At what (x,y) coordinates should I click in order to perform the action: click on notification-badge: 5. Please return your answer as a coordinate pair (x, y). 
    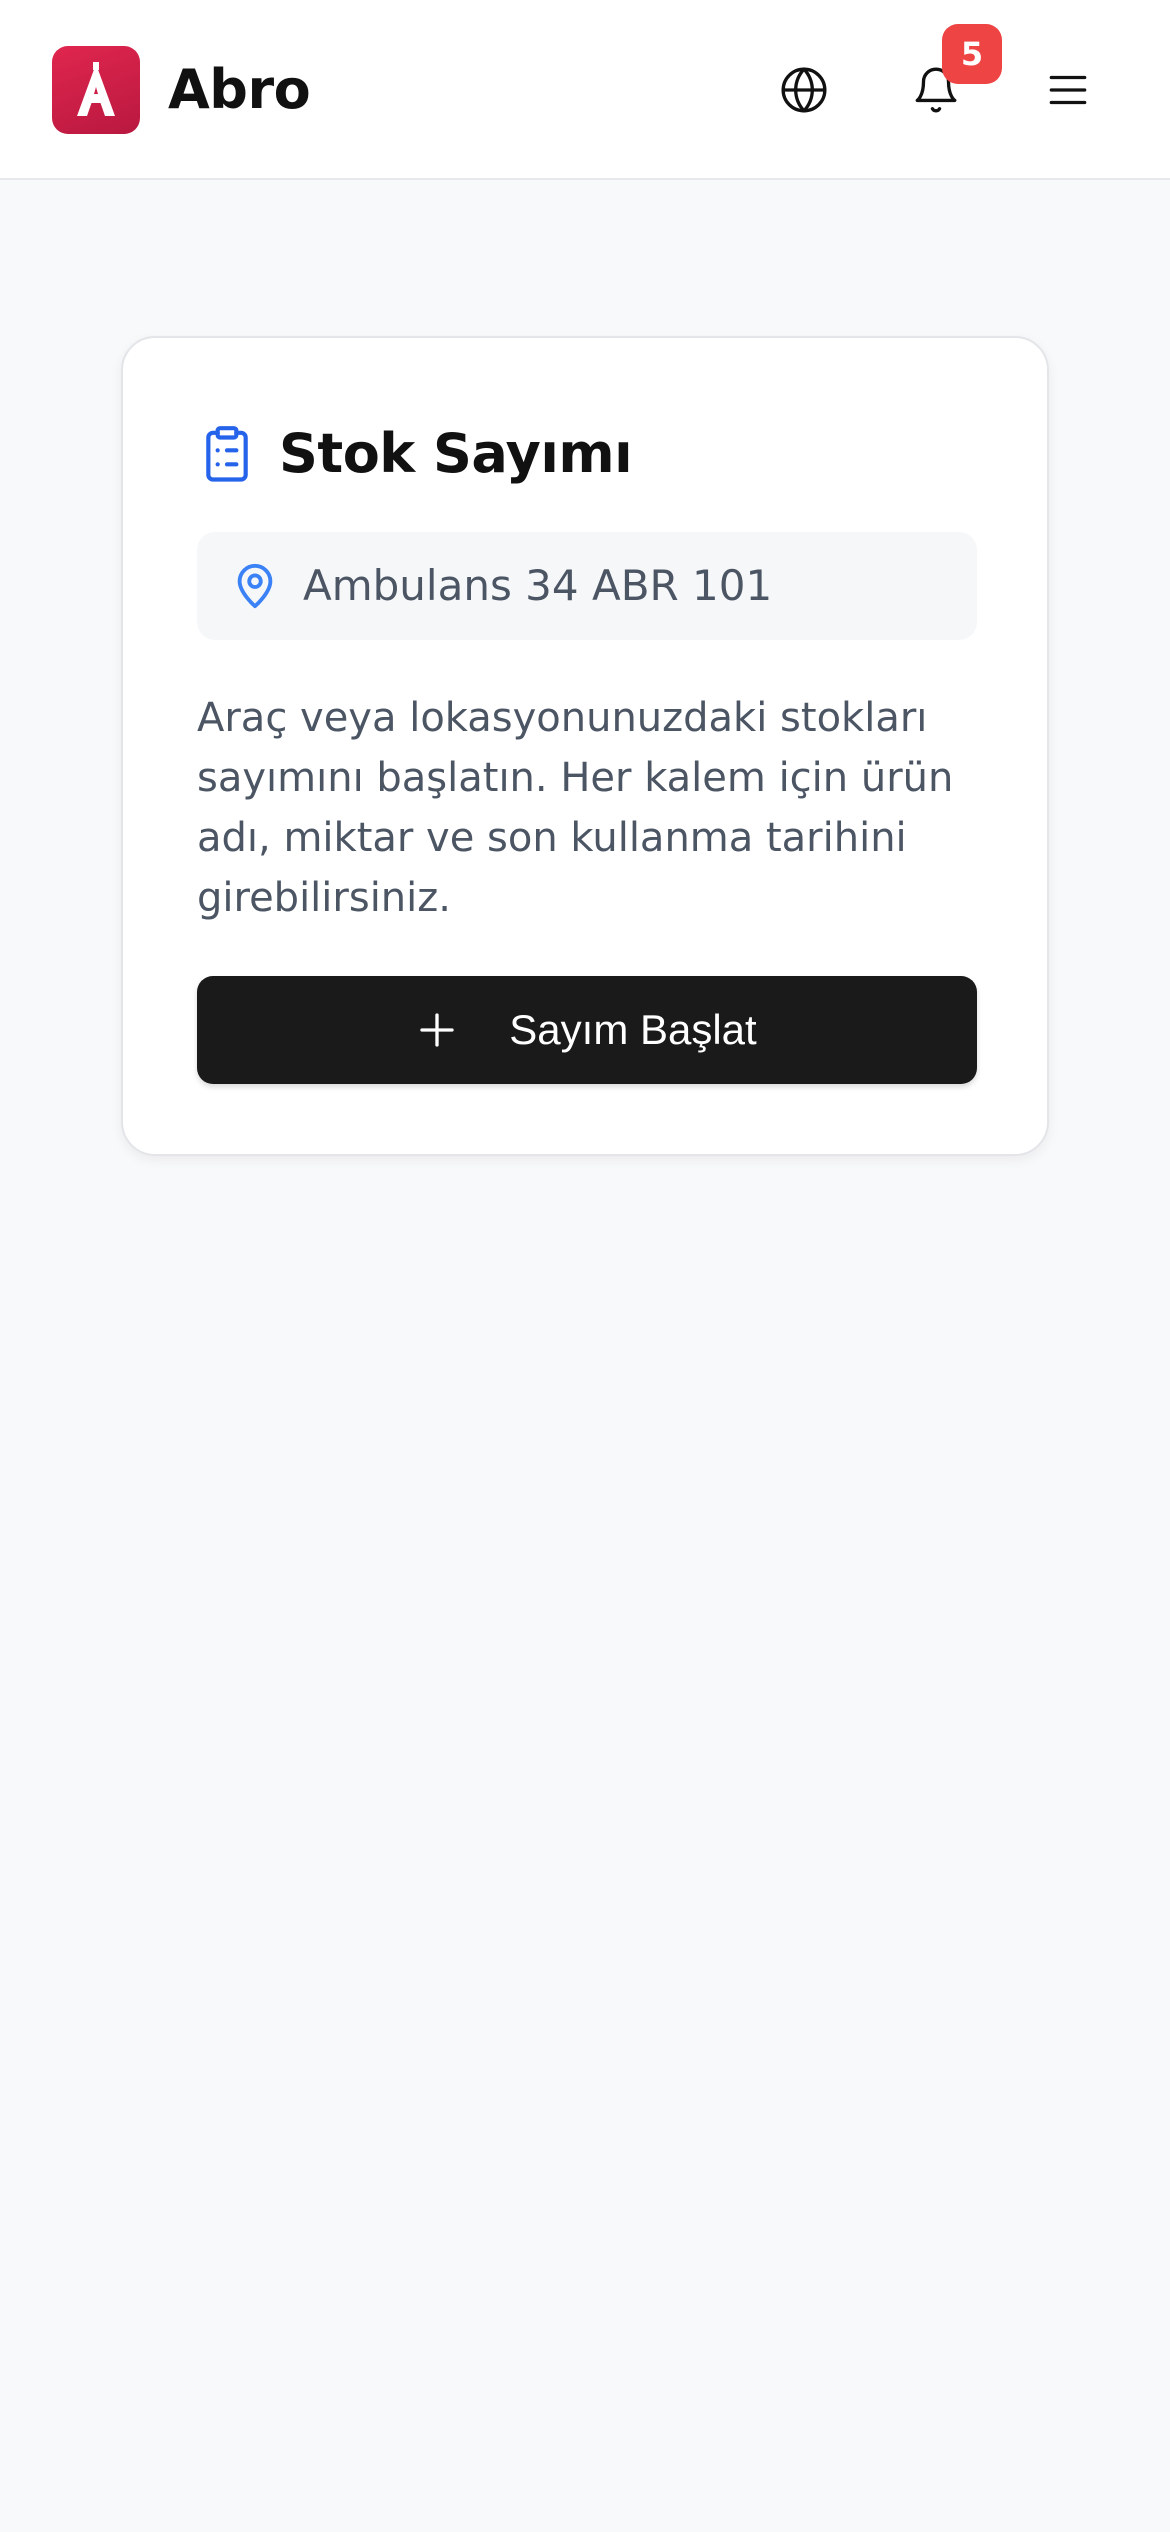
    Looking at the image, I should click on (972, 54).